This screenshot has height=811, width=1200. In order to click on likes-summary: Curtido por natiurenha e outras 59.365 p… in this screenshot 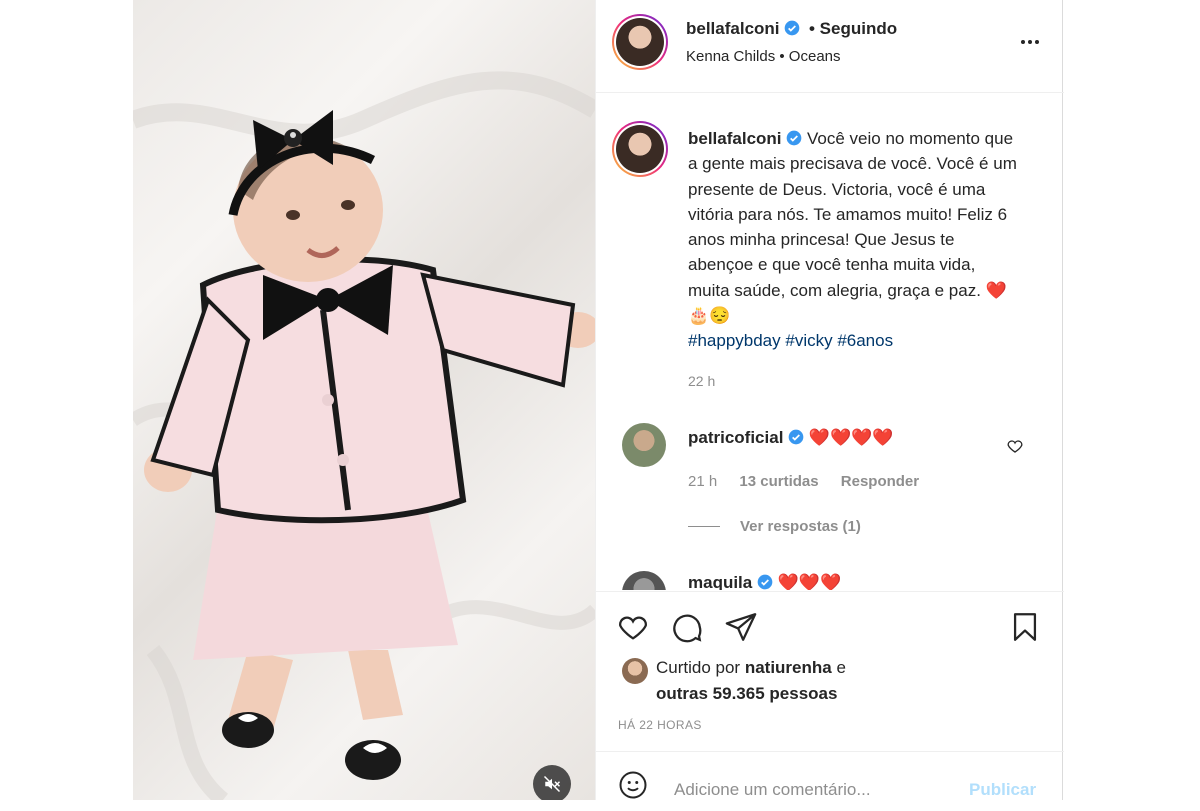, I will do `click(751, 681)`.